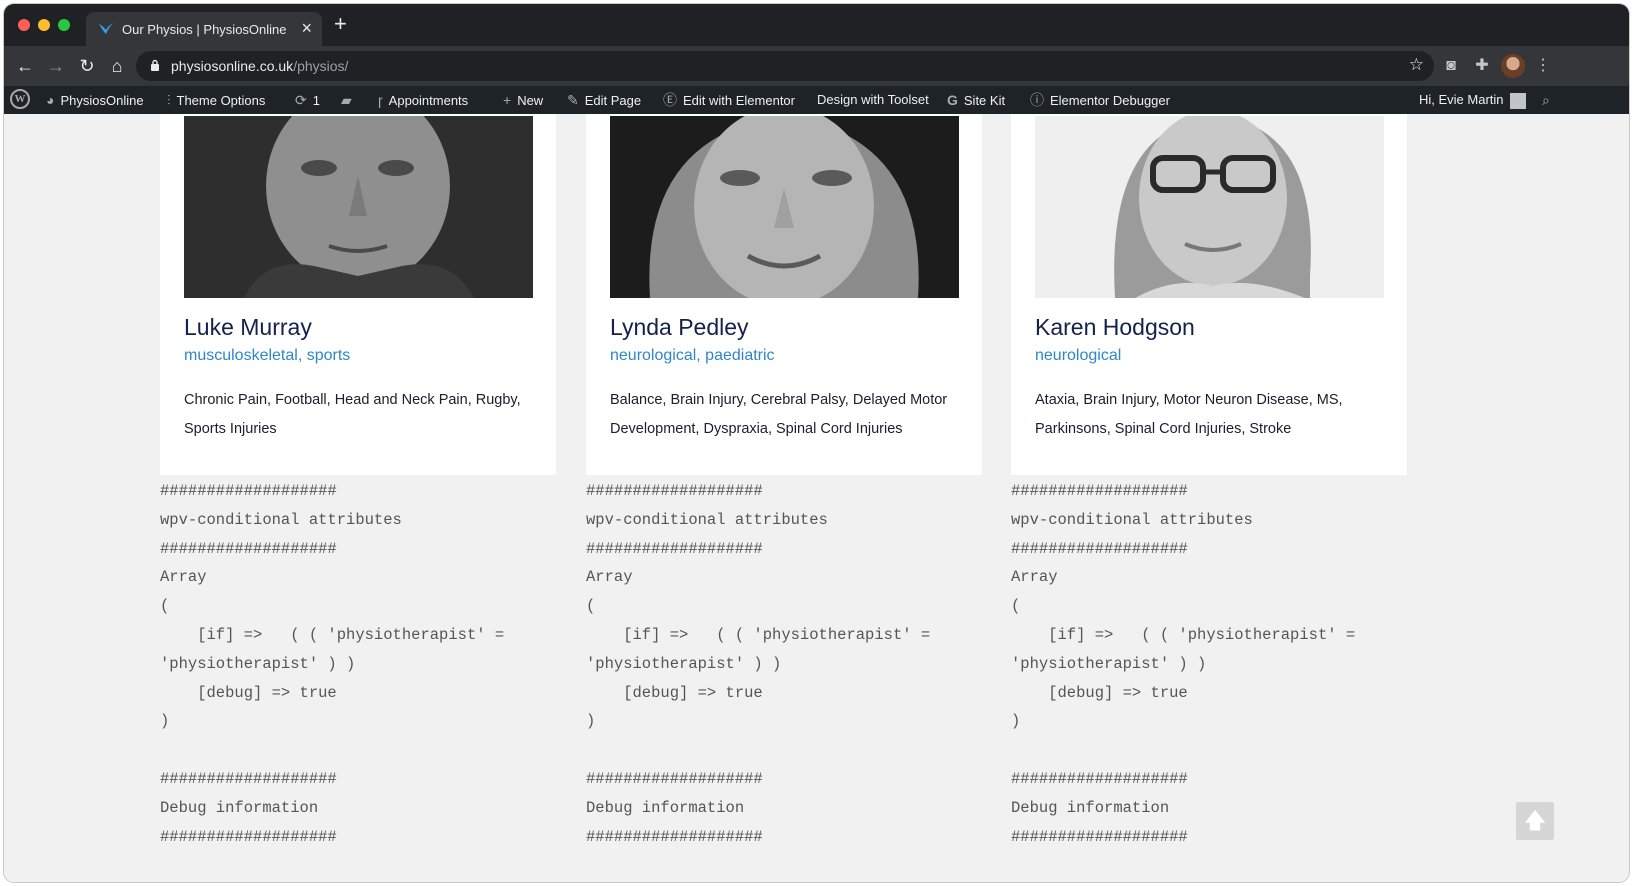 The height and width of the screenshot is (886, 1633). What do you see at coordinates (604, 100) in the screenshot?
I see `admin-edit-page: ✎ Edit Page` at bounding box center [604, 100].